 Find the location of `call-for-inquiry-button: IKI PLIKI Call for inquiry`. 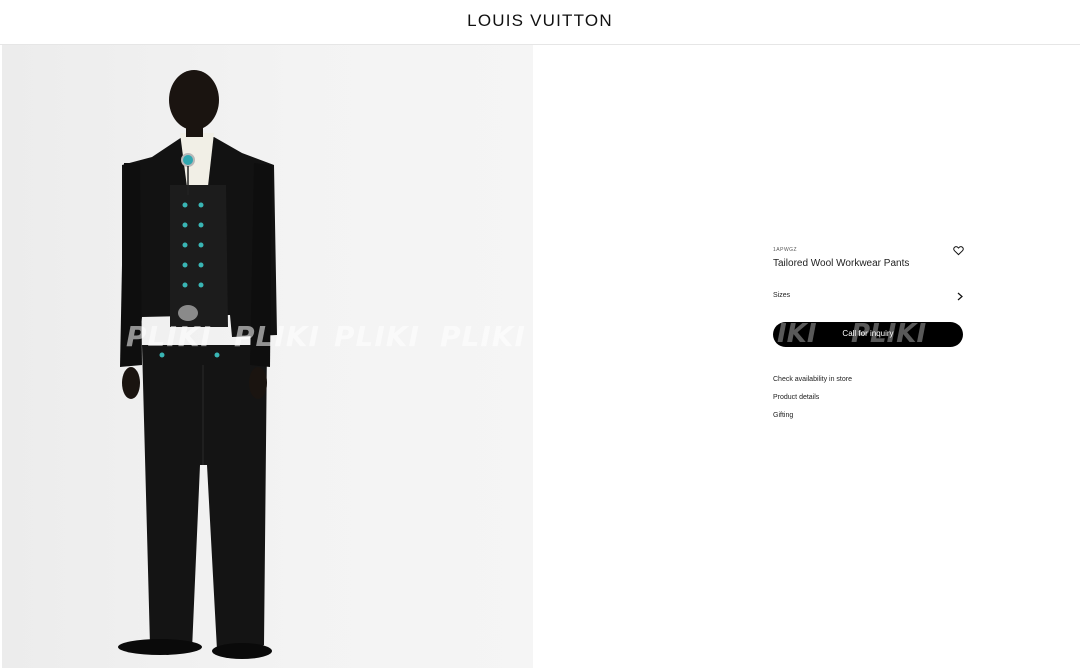

call-for-inquiry-button: IKI PLIKI Call for inquiry is located at coordinates (868, 334).